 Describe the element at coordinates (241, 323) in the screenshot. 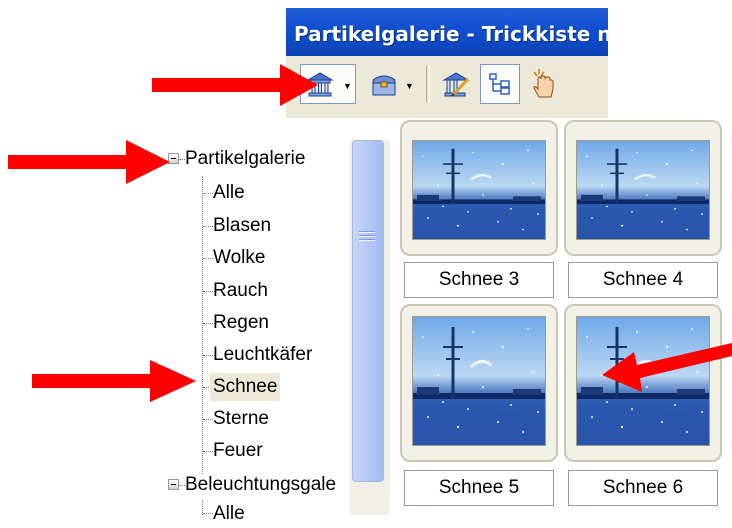

I see `tree-node-regen: Regen` at that location.